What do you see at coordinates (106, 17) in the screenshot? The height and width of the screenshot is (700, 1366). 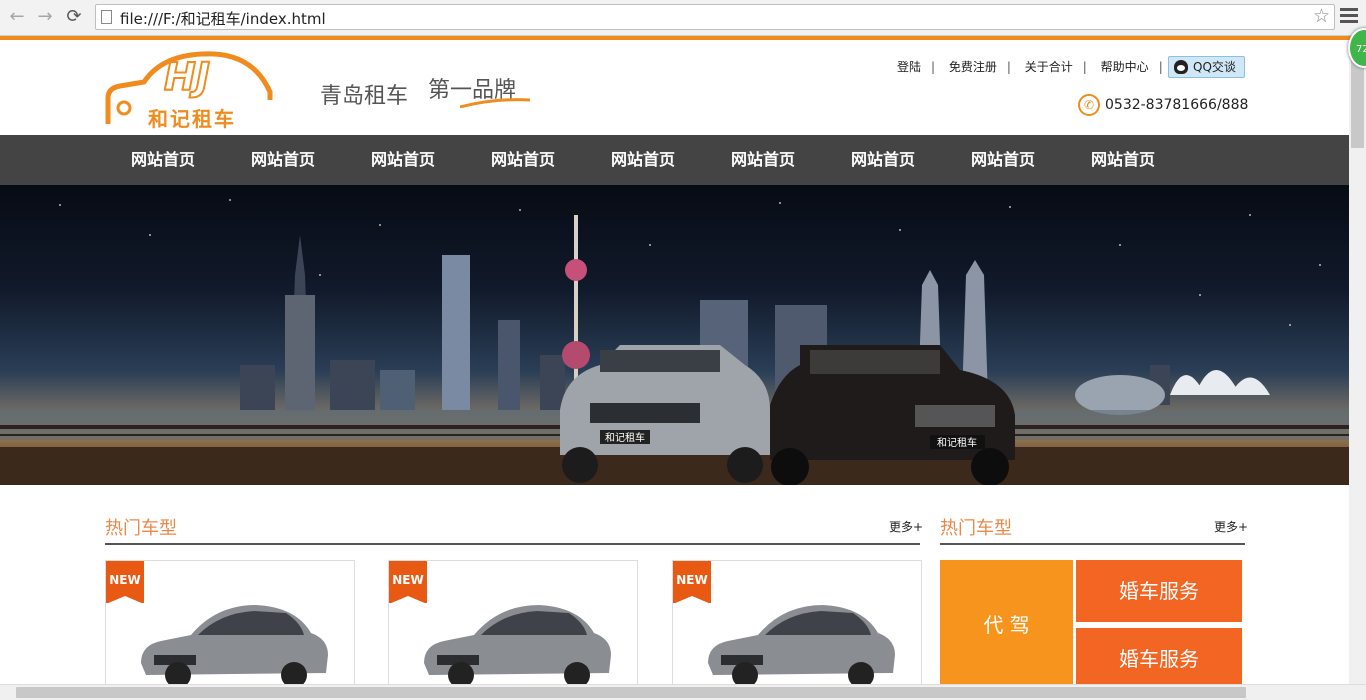 I see `page-icon` at bounding box center [106, 17].